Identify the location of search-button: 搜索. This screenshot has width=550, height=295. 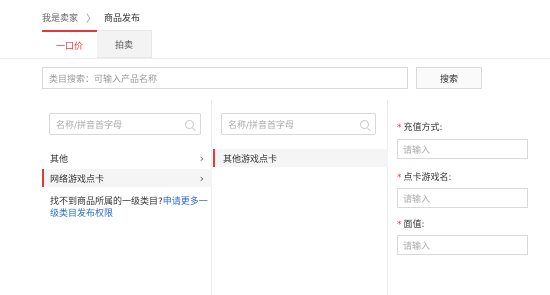
(449, 78).